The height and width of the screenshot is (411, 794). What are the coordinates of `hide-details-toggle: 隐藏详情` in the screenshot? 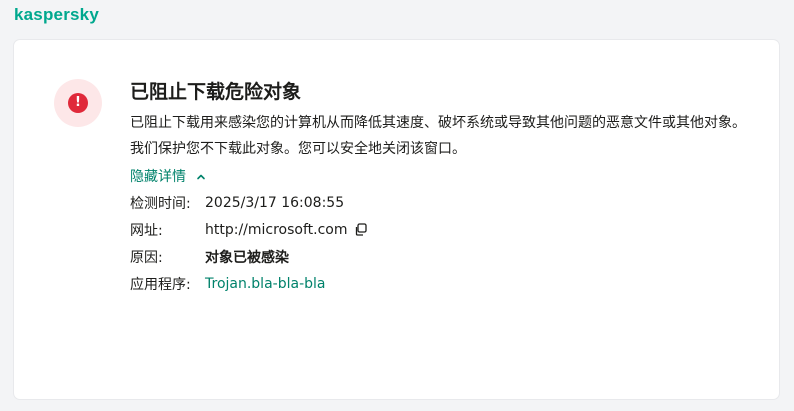 It's located at (168, 177).